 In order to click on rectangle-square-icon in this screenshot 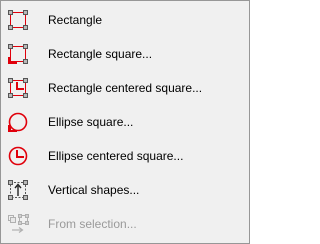, I will do `click(18, 54)`.